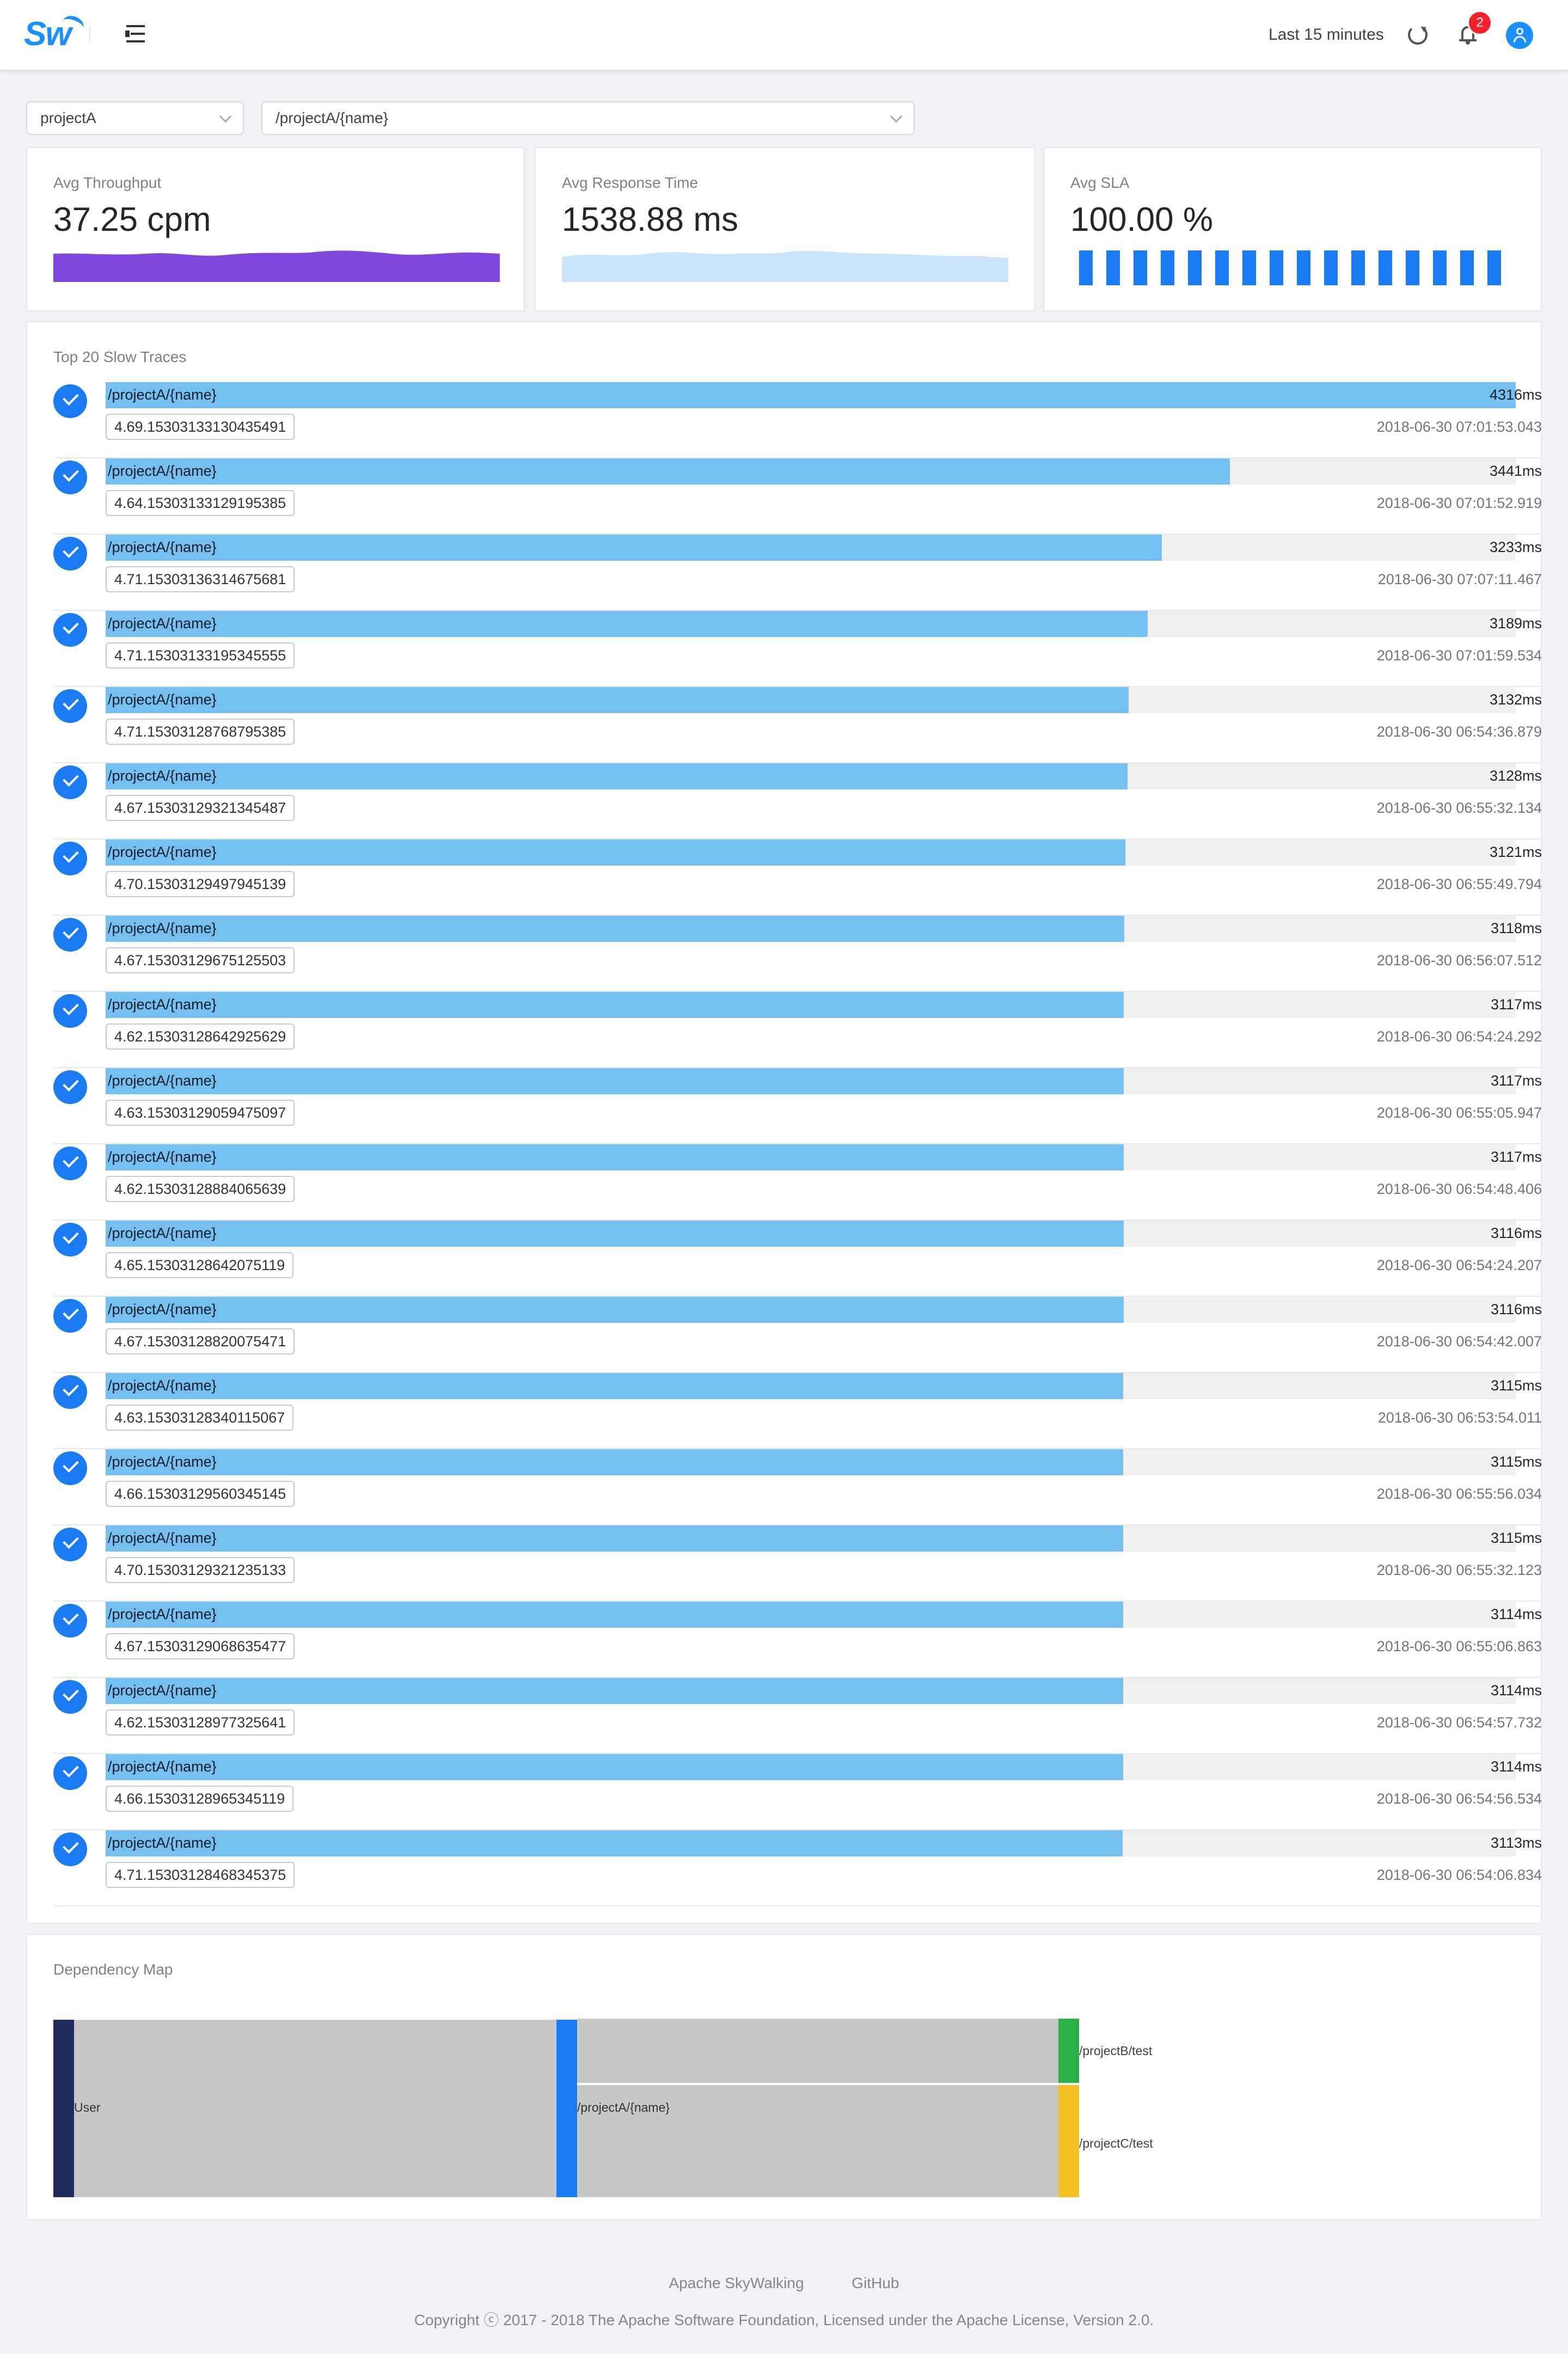  What do you see at coordinates (200, 884) in the screenshot?
I see `trace-id-tag: 4.70.15303129497945139` at bounding box center [200, 884].